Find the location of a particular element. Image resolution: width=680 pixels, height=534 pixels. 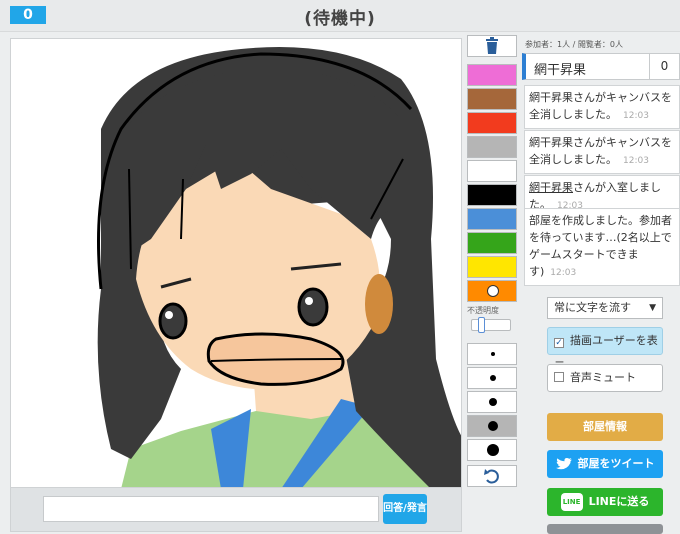

mute-label: 音声ミュート is located at coordinates (603, 377).